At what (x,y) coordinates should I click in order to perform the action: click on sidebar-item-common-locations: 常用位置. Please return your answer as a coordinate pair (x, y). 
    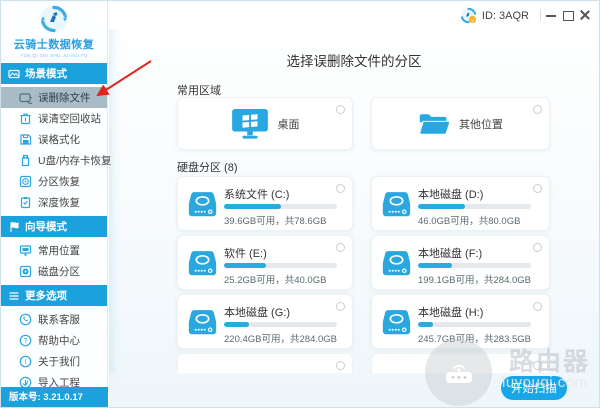
    Looking at the image, I should click on (54, 250).